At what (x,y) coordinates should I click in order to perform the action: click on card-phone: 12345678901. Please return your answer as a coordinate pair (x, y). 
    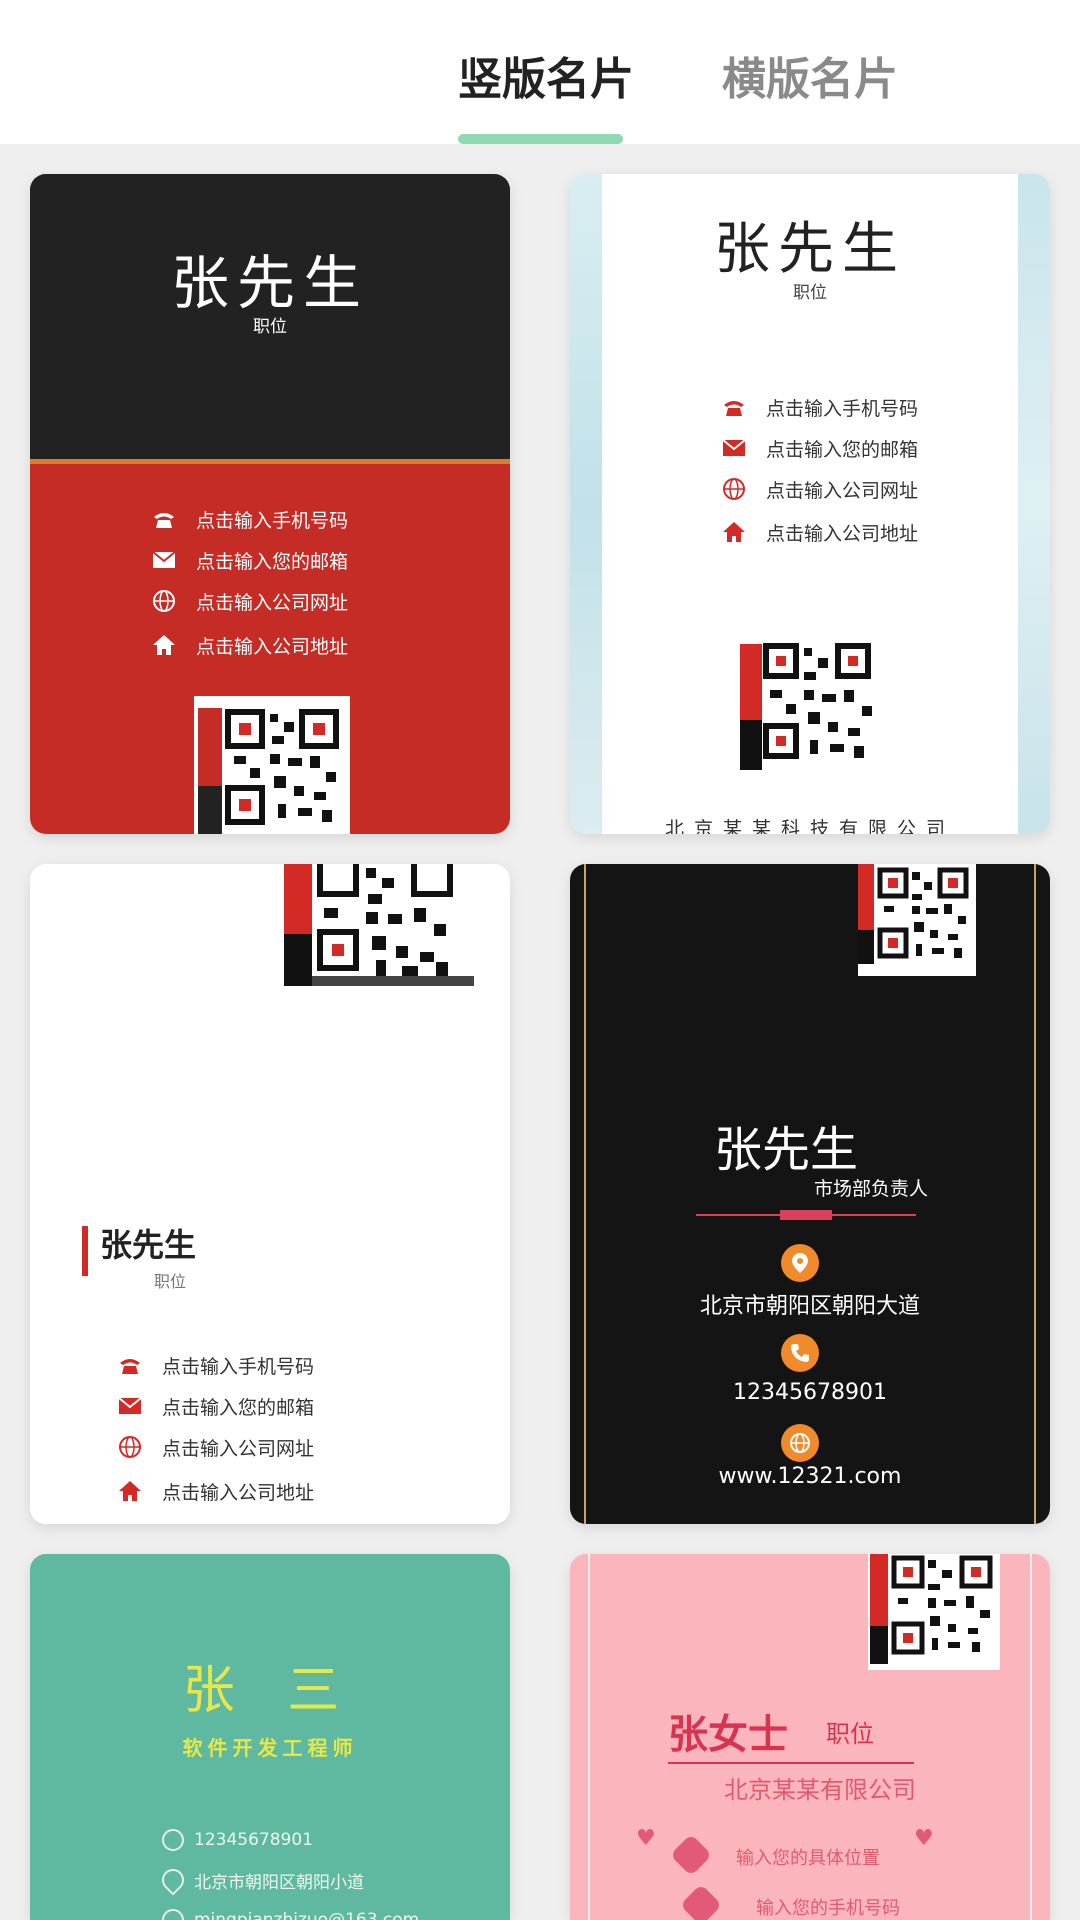
    Looking at the image, I should click on (810, 1392).